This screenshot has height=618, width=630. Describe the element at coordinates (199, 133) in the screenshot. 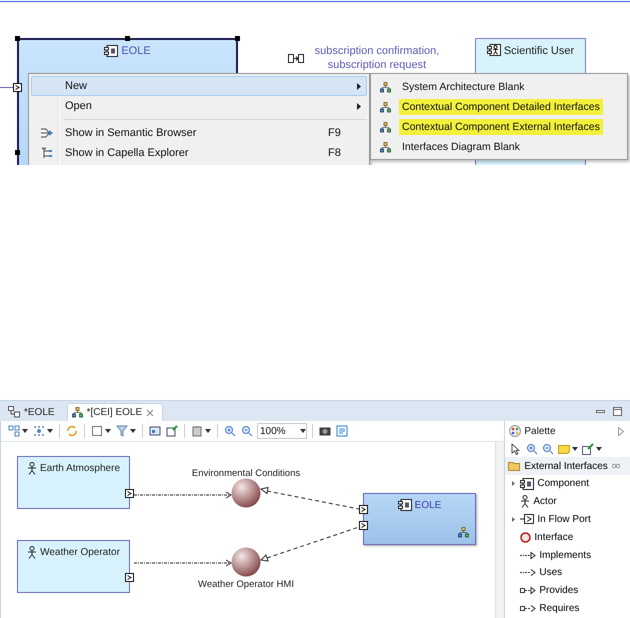

I see `menu-item: Show in Semantic Browser F9` at that location.